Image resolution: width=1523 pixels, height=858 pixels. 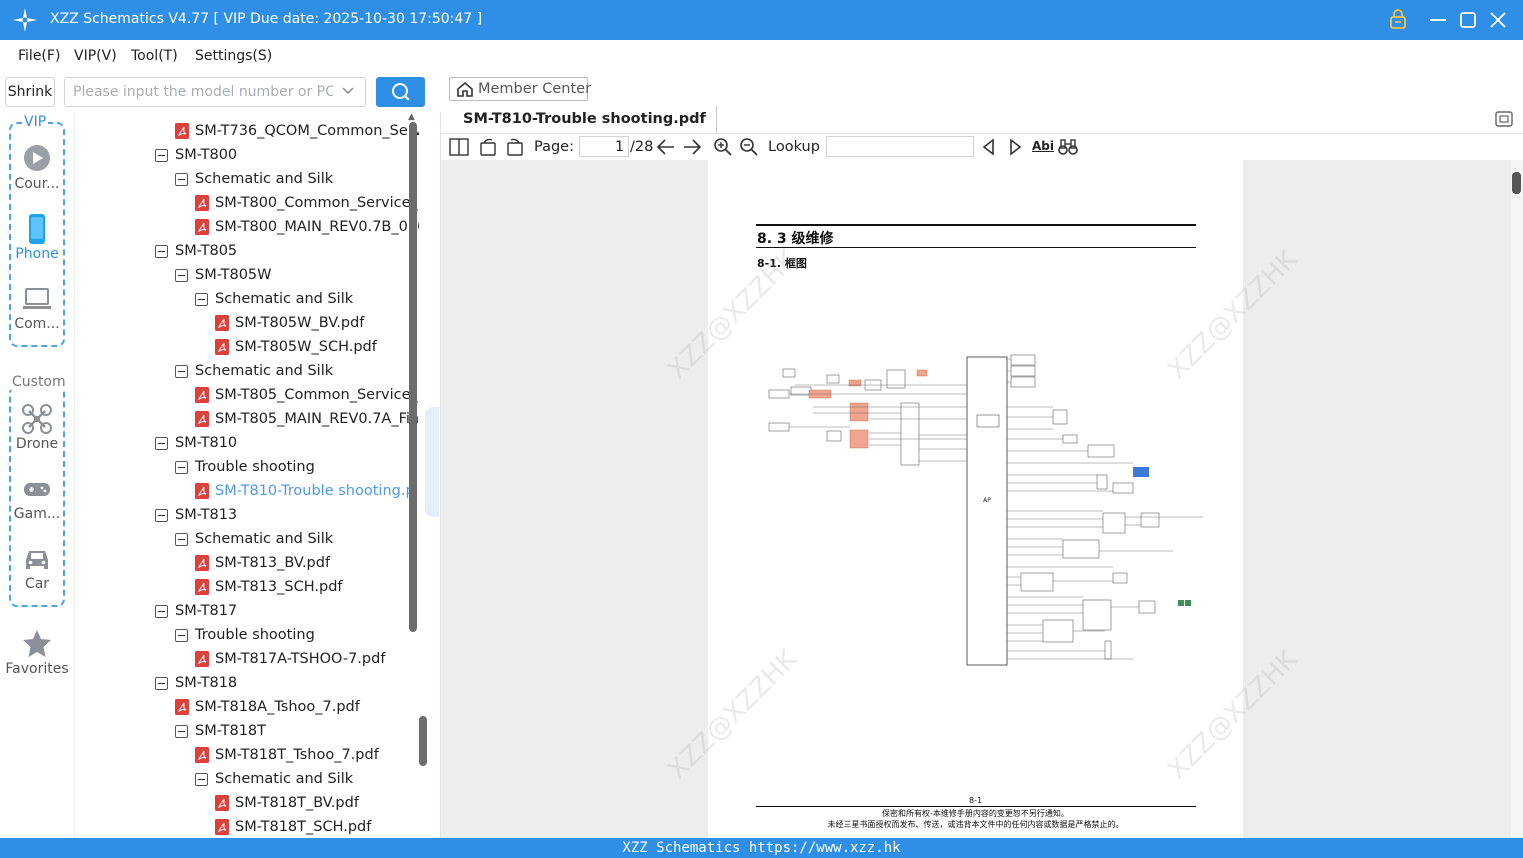 What do you see at coordinates (307, 227) in the screenshot?
I see `tree-file-item: SM-T800_MAIN_REV0.7B_050` at bounding box center [307, 227].